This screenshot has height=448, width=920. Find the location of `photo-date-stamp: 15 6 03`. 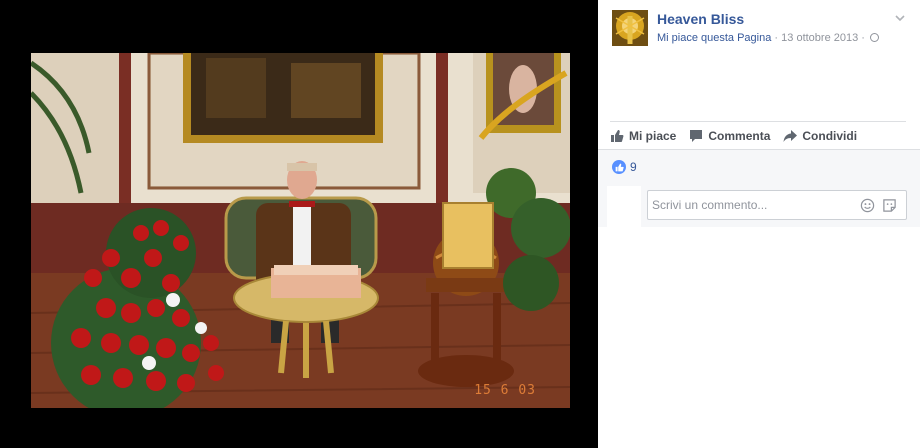

photo-date-stamp: 15 6 03 is located at coordinates (505, 390).